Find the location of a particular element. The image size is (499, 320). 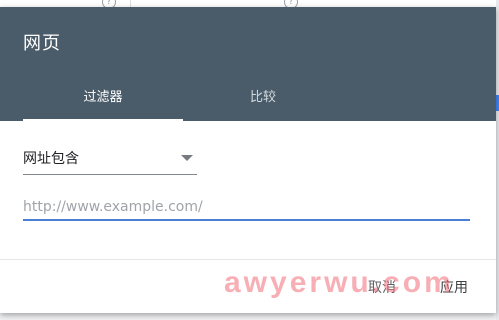

tab-filter: 过滤器 is located at coordinates (103, 104).